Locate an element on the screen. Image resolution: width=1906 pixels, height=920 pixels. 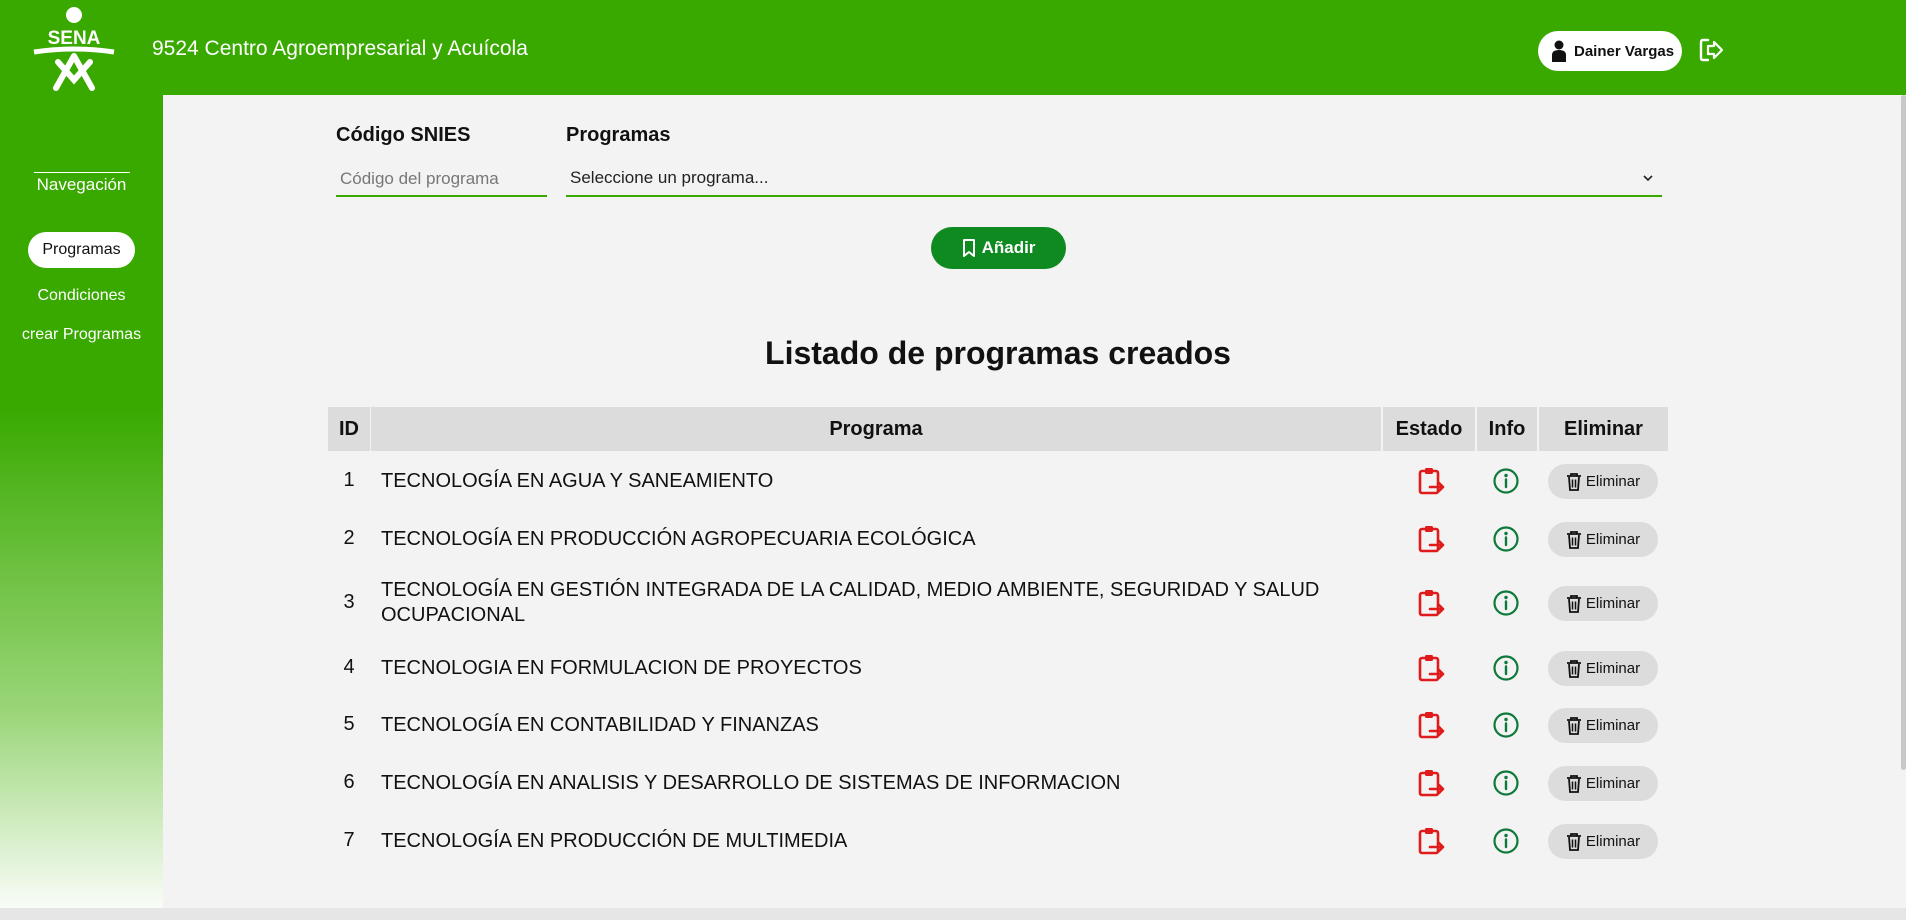
row-programa: TECNOLOGIA EN FORMULACION DE PROYECTOS is located at coordinates (621, 668).